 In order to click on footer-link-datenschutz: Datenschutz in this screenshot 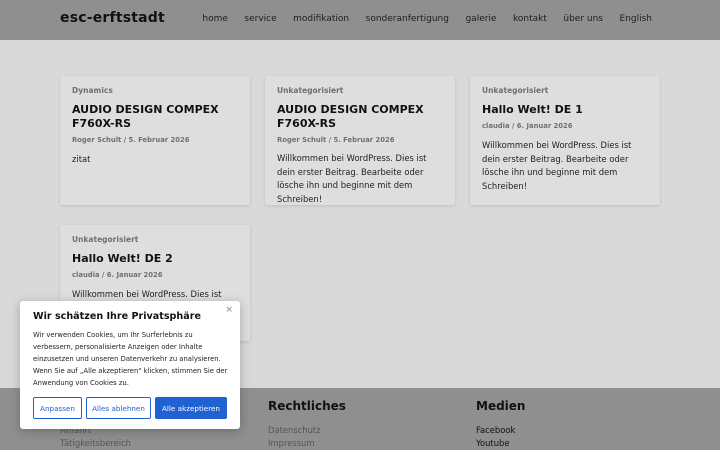, I will do `click(294, 430)`.